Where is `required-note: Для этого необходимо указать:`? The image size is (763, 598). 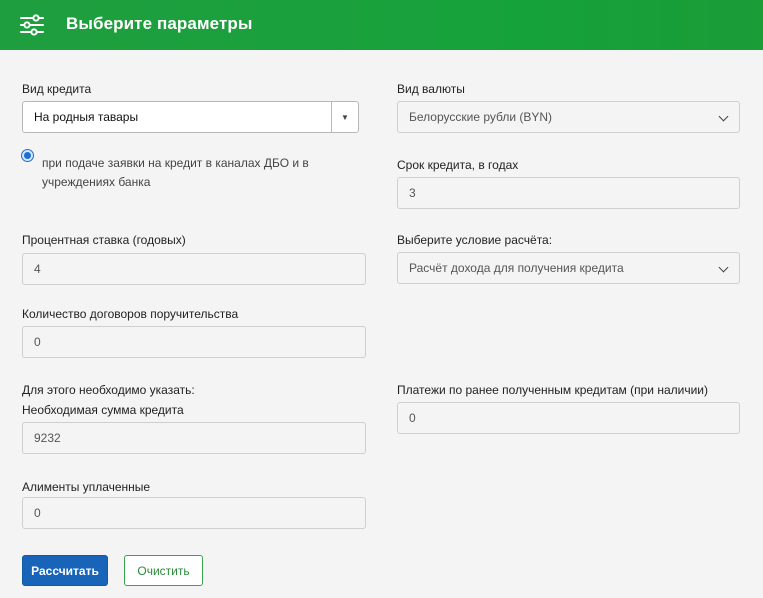 required-note: Для этого необходимо указать: is located at coordinates (108, 390).